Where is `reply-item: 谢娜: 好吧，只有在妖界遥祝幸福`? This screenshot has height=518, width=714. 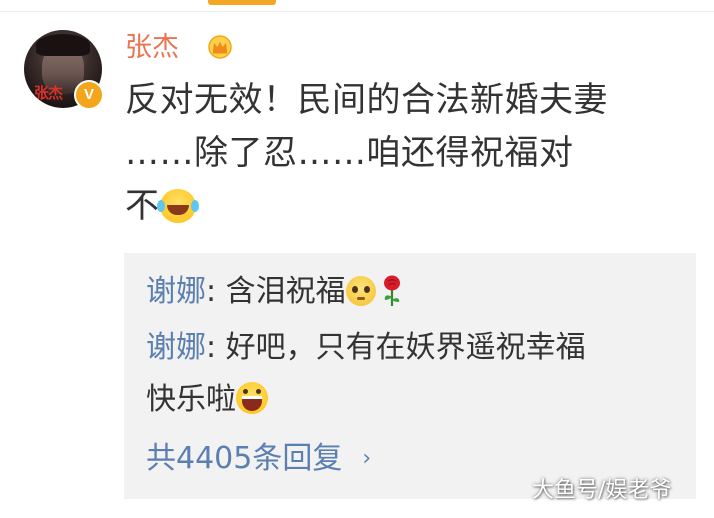
reply-item: 谢娜: 好吧，只有在妖界遥祝幸福 is located at coordinates (366, 348).